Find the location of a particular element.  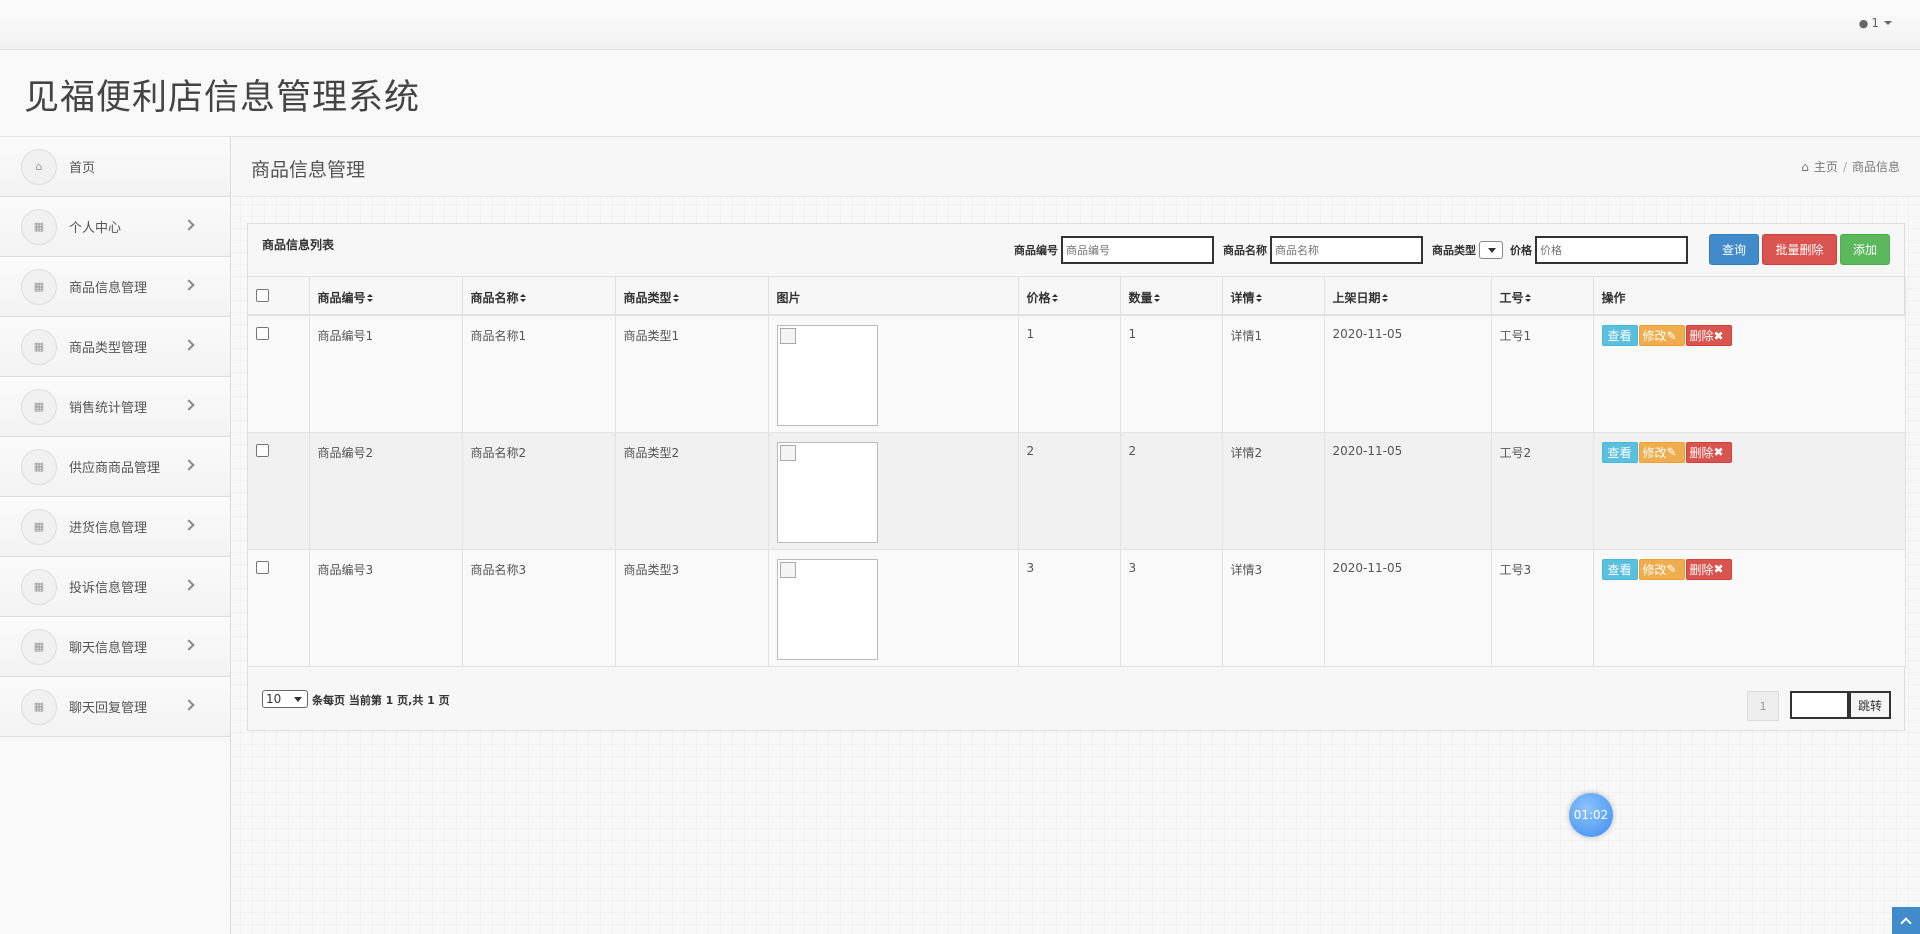

sidebar-item-sales-stats: ▦ 销售统计管理 is located at coordinates (115, 407).